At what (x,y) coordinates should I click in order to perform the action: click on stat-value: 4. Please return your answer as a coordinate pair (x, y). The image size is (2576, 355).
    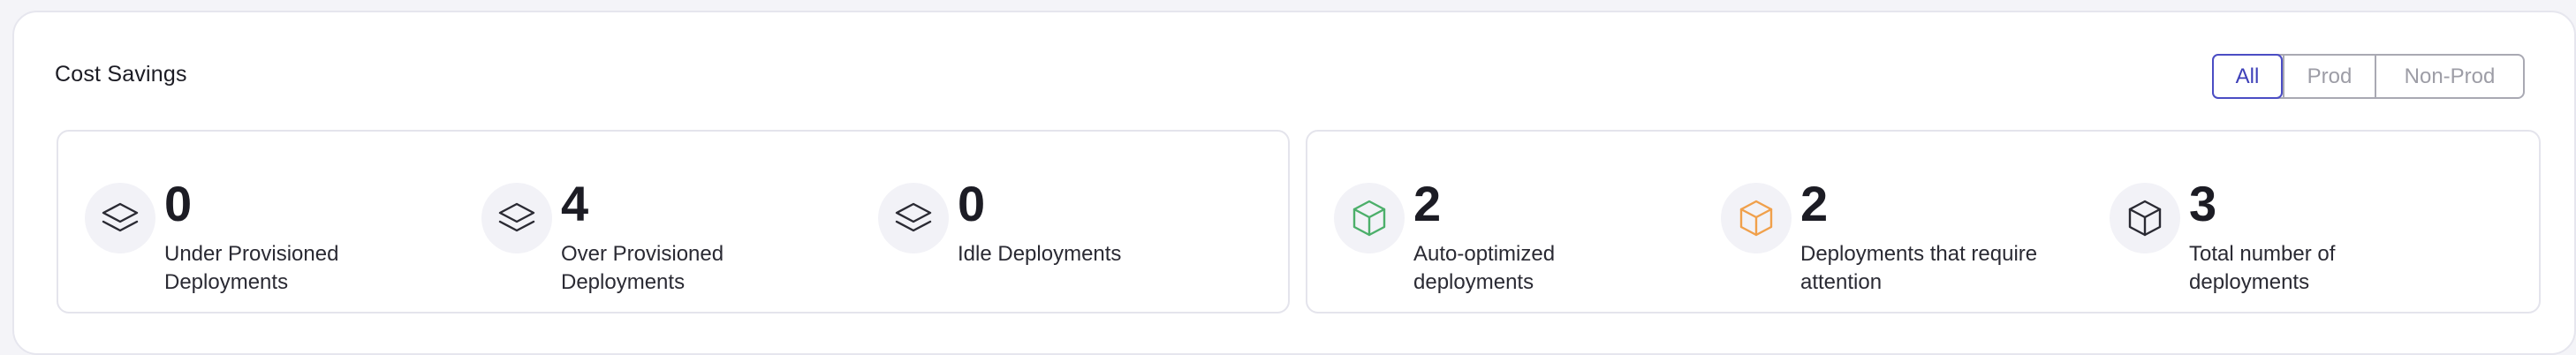
    Looking at the image, I should click on (575, 203).